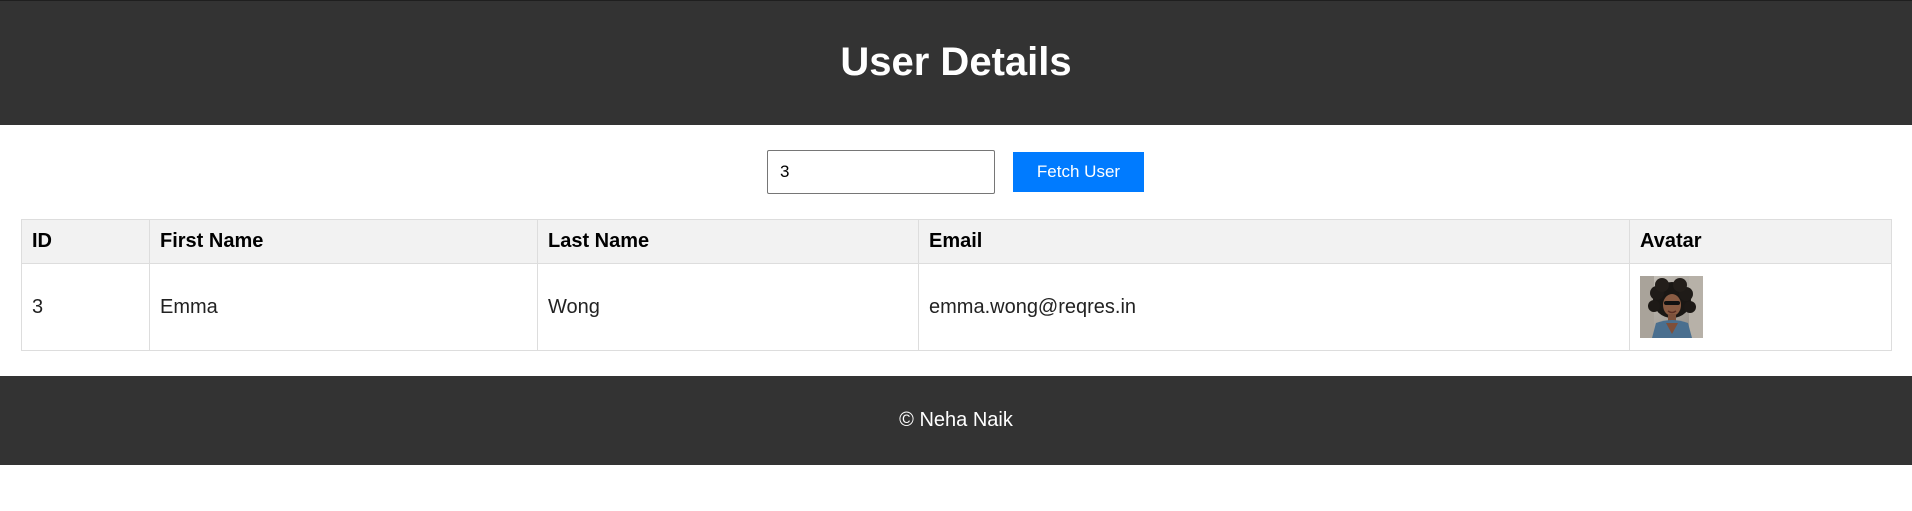 This screenshot has height=511, width=1912. Describe the element at coordinates (881, 172) in the screenshot. I see `user-id-input` at that location.